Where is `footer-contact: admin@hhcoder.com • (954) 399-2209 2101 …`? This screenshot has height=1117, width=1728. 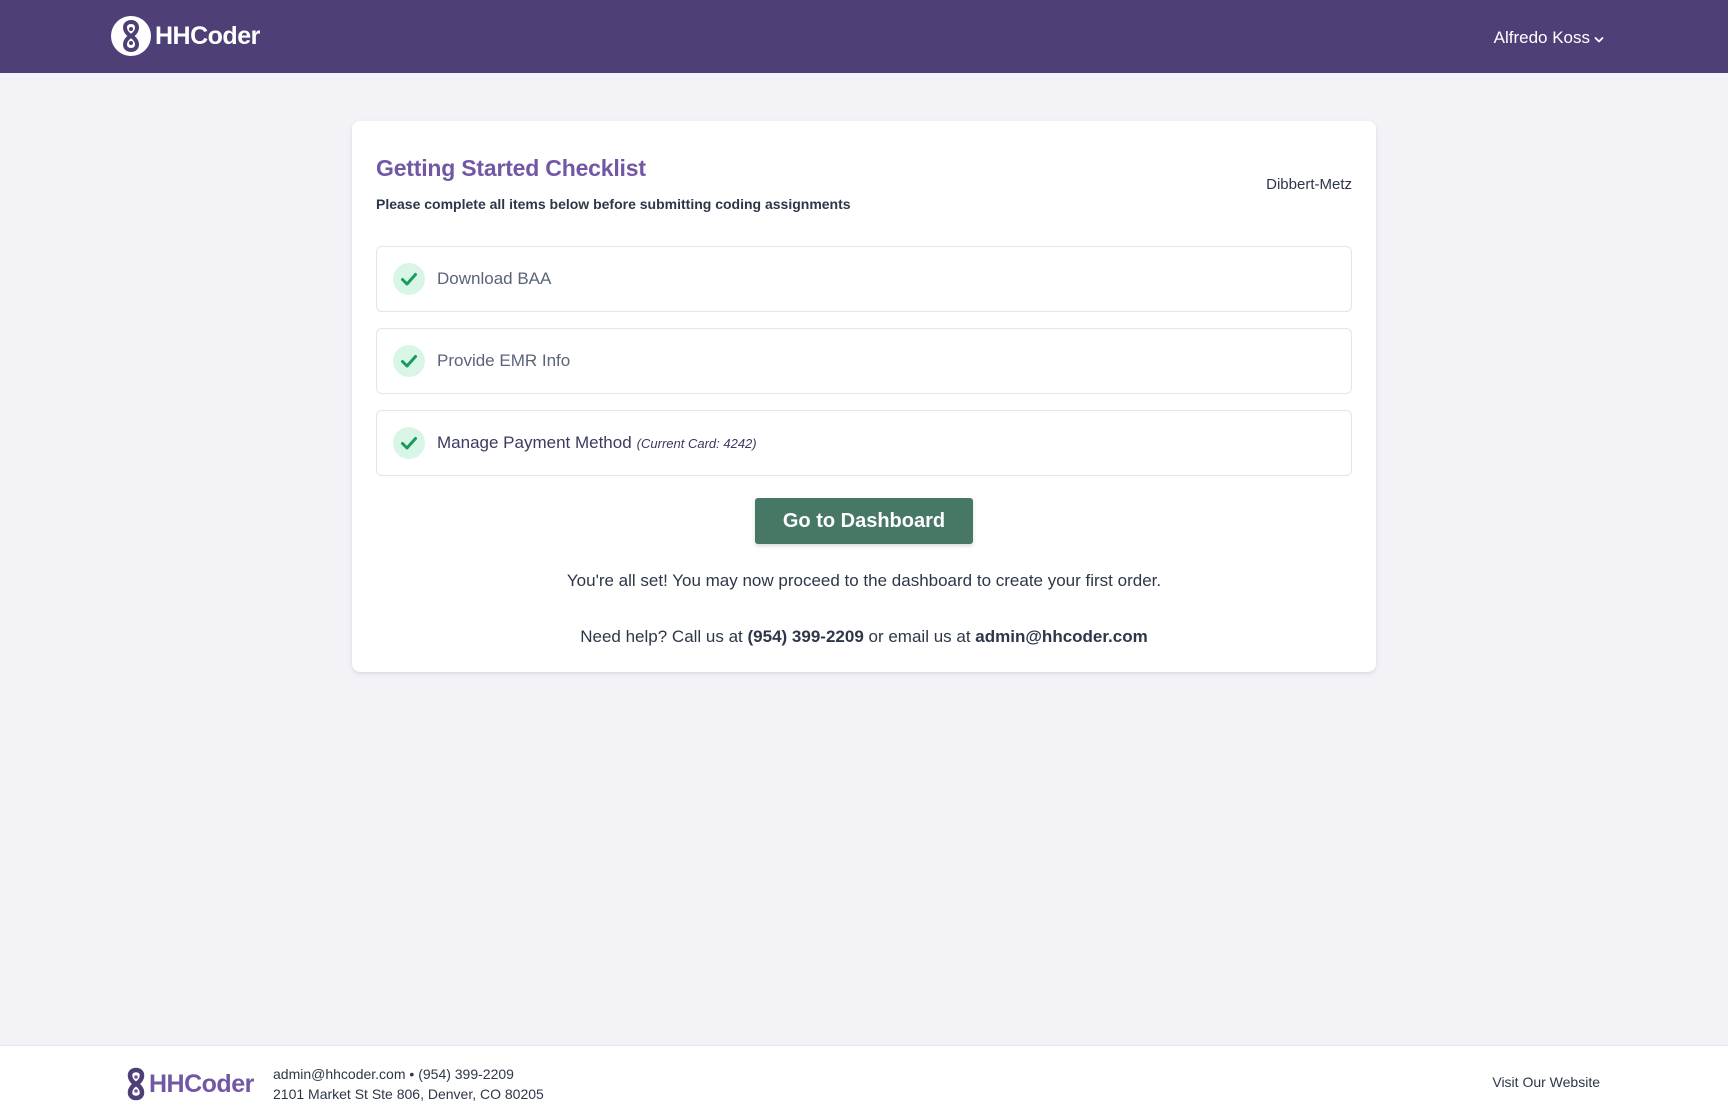 footer-contact: admin@hhcoder.com • (954) 399-2209 2101 … is located at coordinates (408, 1084).